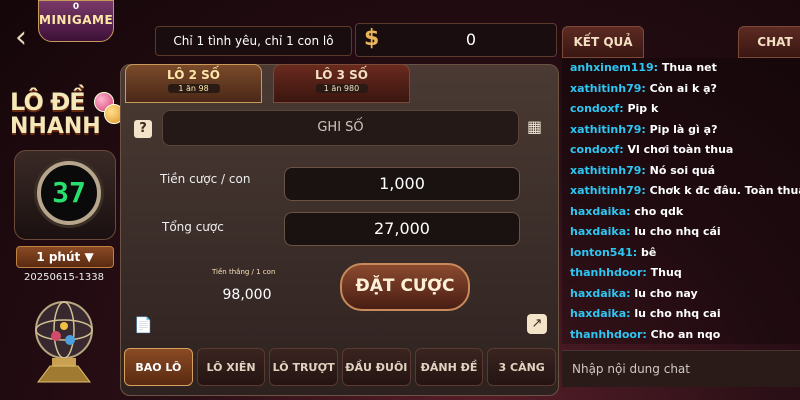 Image resolution: width=800 pixels, height=400 pixels. What do you see at coordinates (21, 38) in the screenshot?
I see `back-arrow-icon: ‹` at bounding box center [21, 38].